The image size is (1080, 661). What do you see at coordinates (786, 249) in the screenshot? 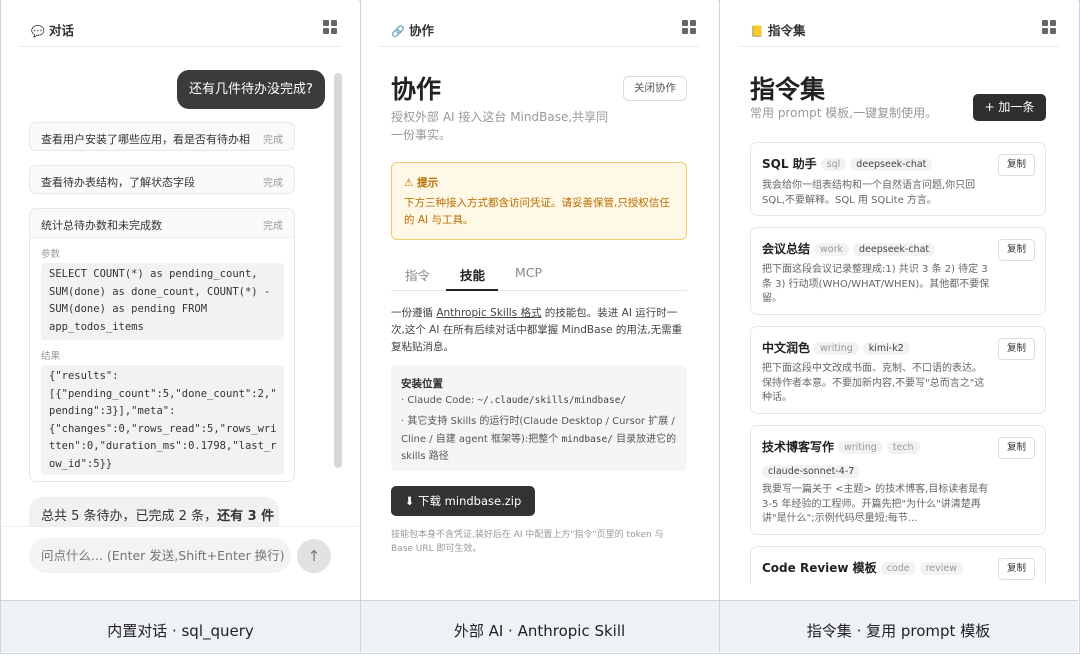
I see `prompt-card-title: 会议总结` at bounding box center [786, 249].